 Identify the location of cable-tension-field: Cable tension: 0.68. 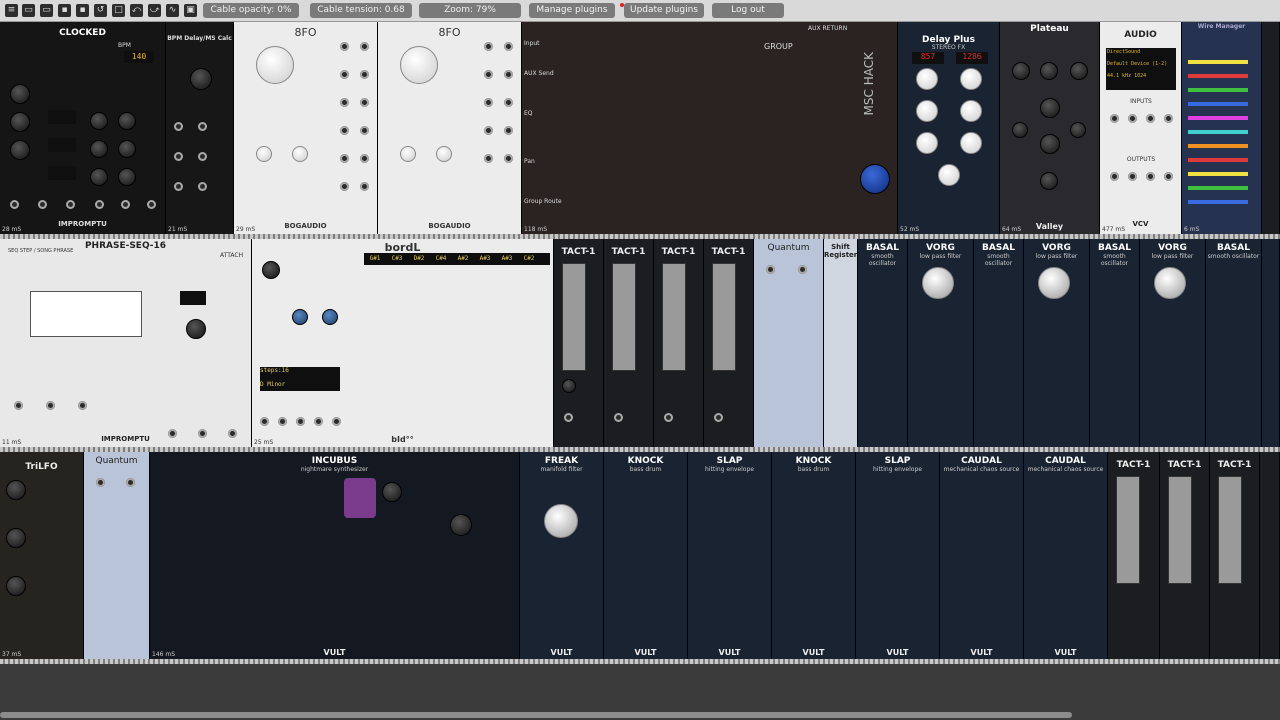
(361, 10).